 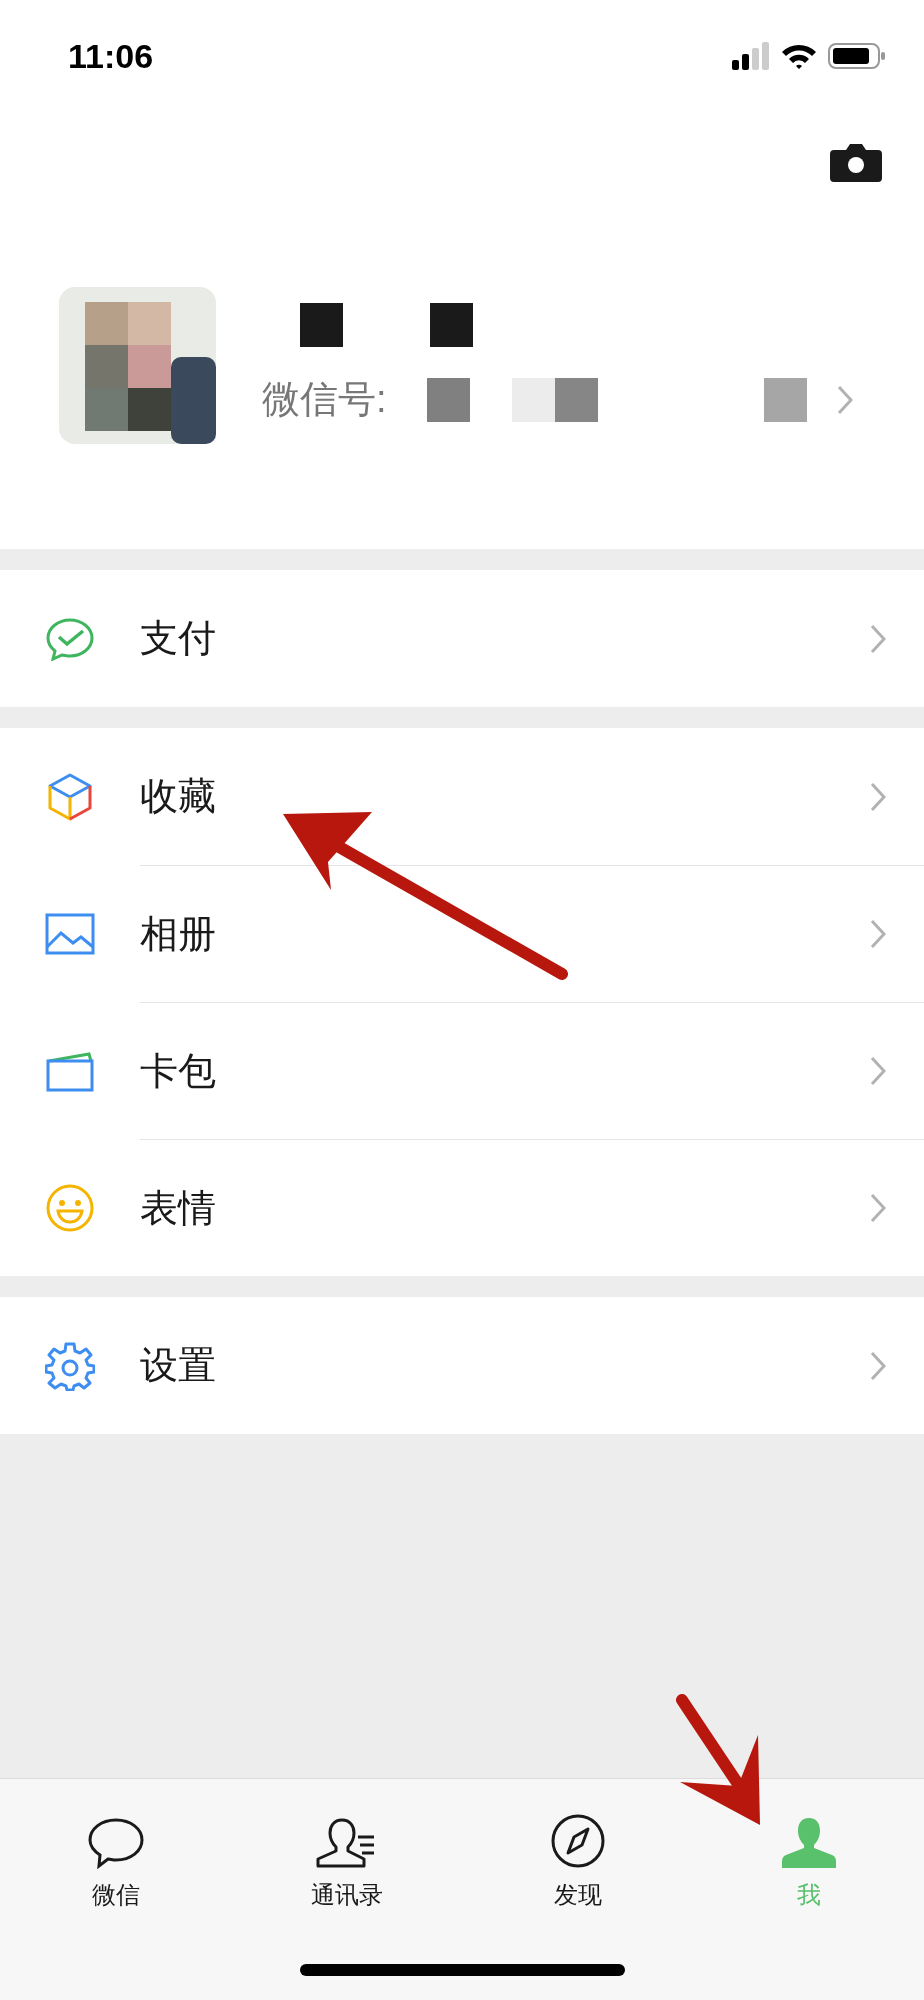 I want to click on menu-label: 支付, so click(x=178, y=638).